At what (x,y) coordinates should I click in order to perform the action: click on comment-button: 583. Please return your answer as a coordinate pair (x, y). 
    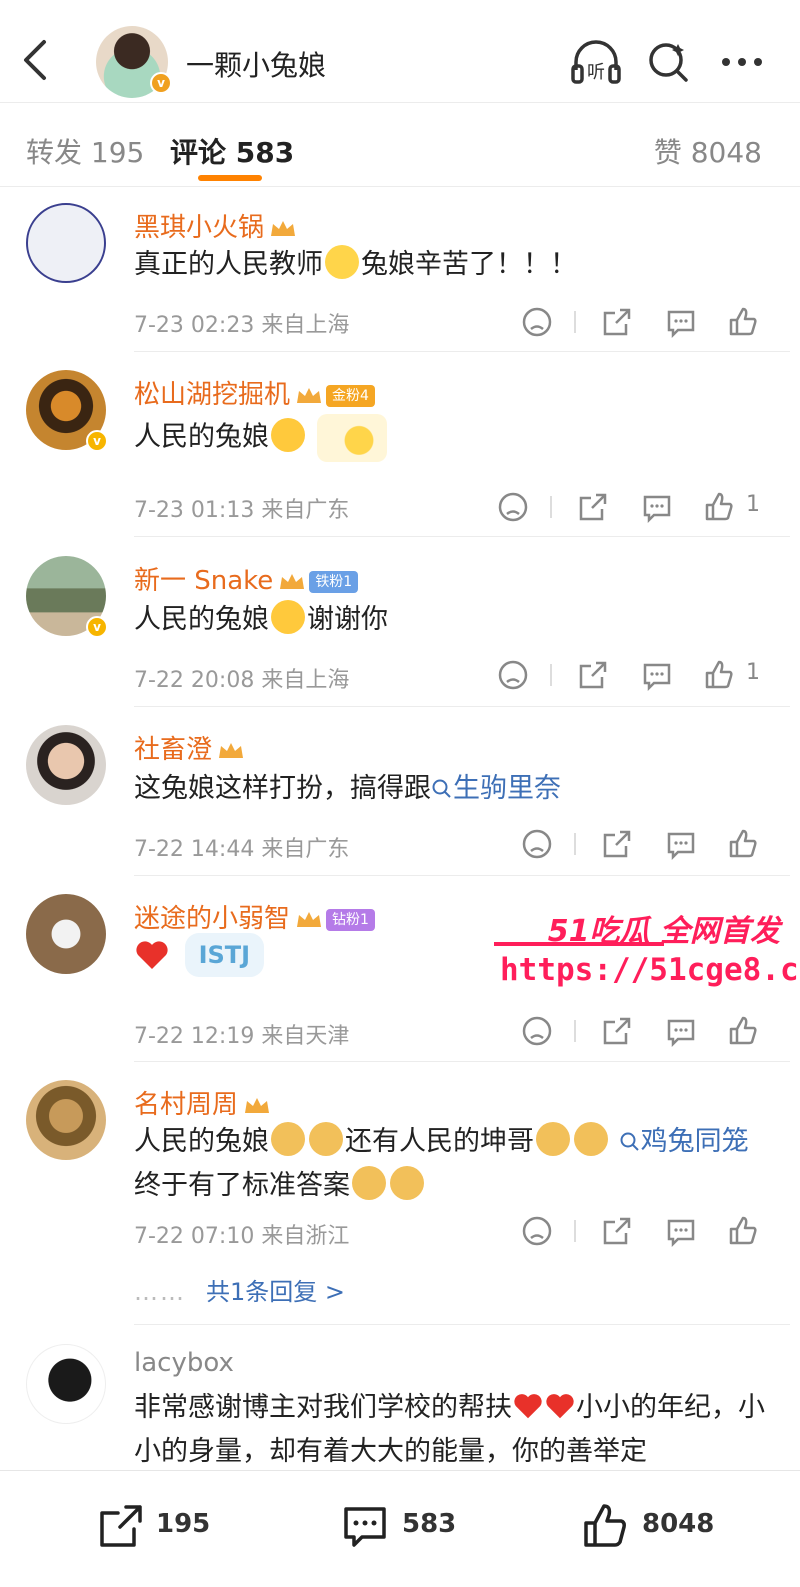
    Looking at the image, I should click on (415, 1526).